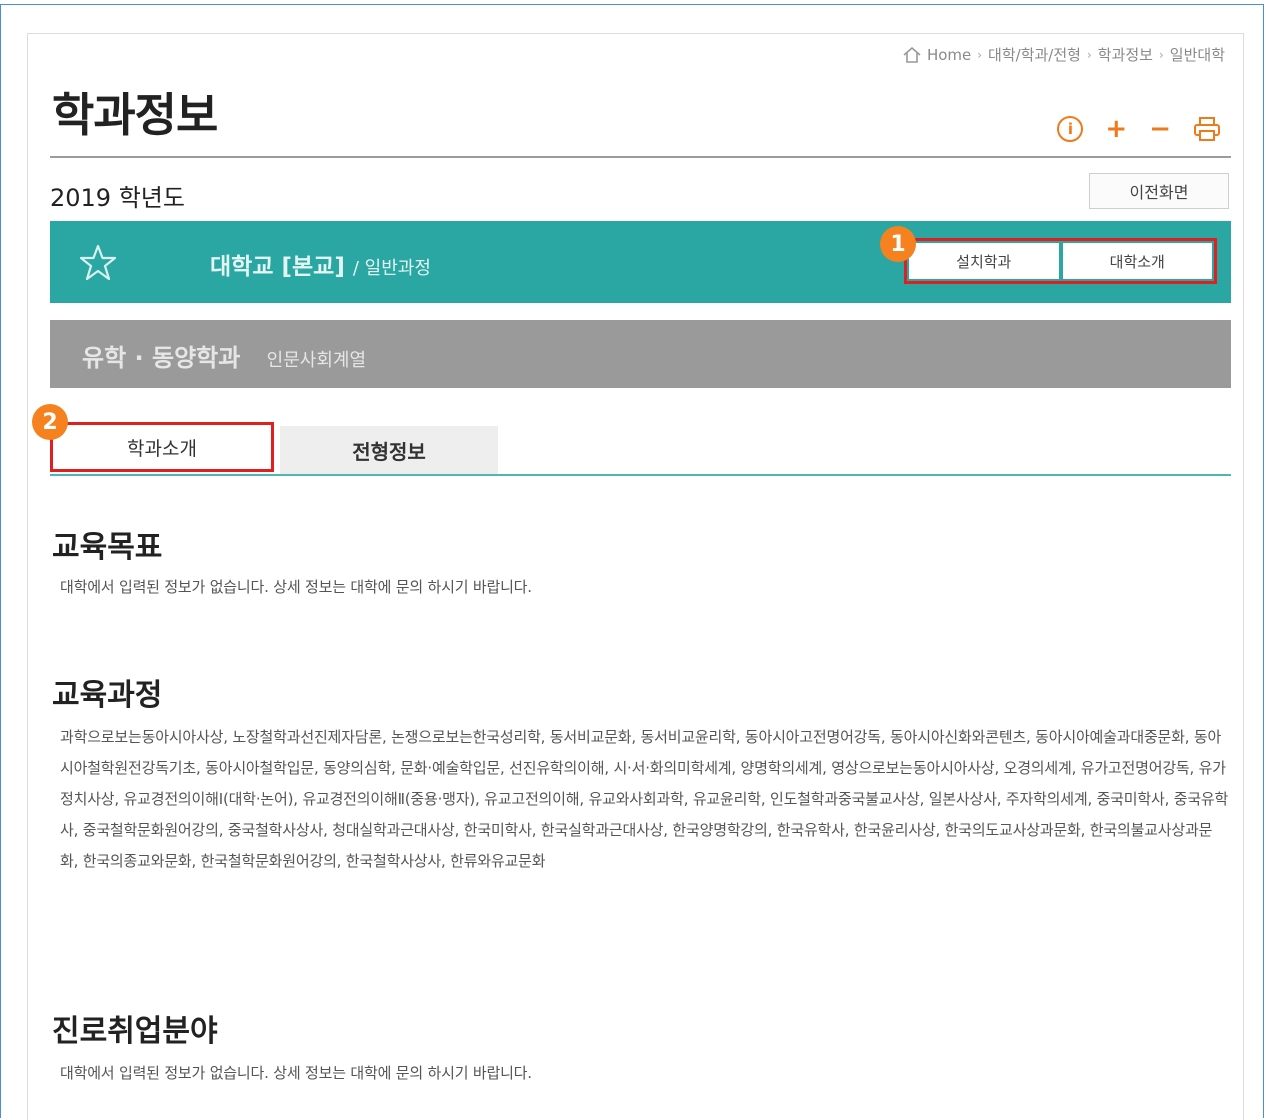 The height and width of the screenshot is (1120, 1266). What do you see at coordinates (391, 268) in the screenshot?
I see `course-type: / 일반과정` at bounding box center [391, 268].